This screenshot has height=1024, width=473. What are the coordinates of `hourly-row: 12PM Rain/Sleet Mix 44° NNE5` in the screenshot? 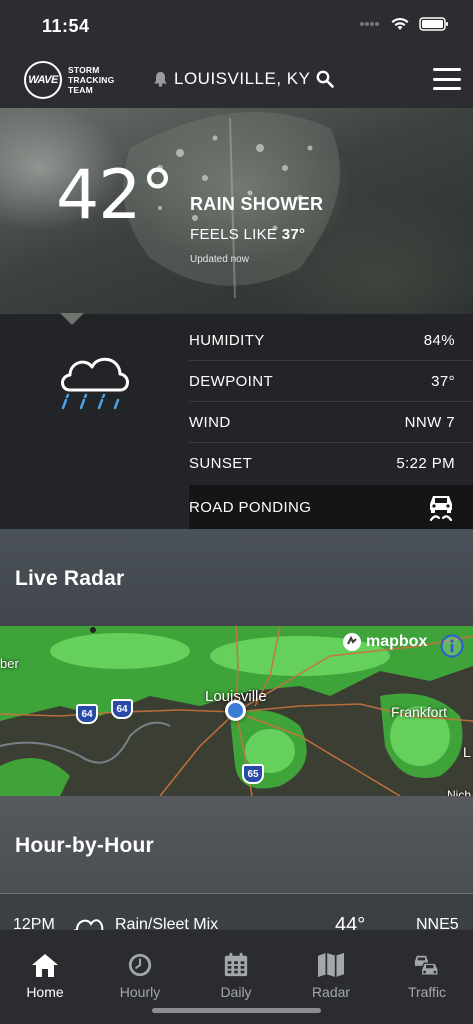 It's located at (236, 912).